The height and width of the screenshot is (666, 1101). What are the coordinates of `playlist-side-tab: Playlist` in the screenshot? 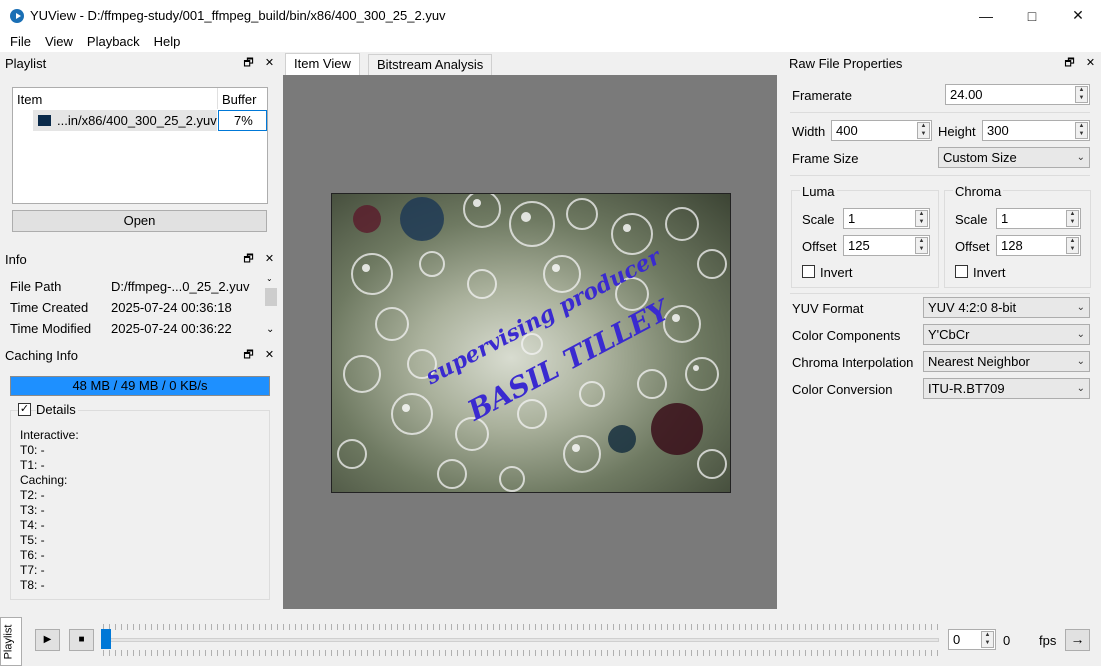 It's located at (11, 641).